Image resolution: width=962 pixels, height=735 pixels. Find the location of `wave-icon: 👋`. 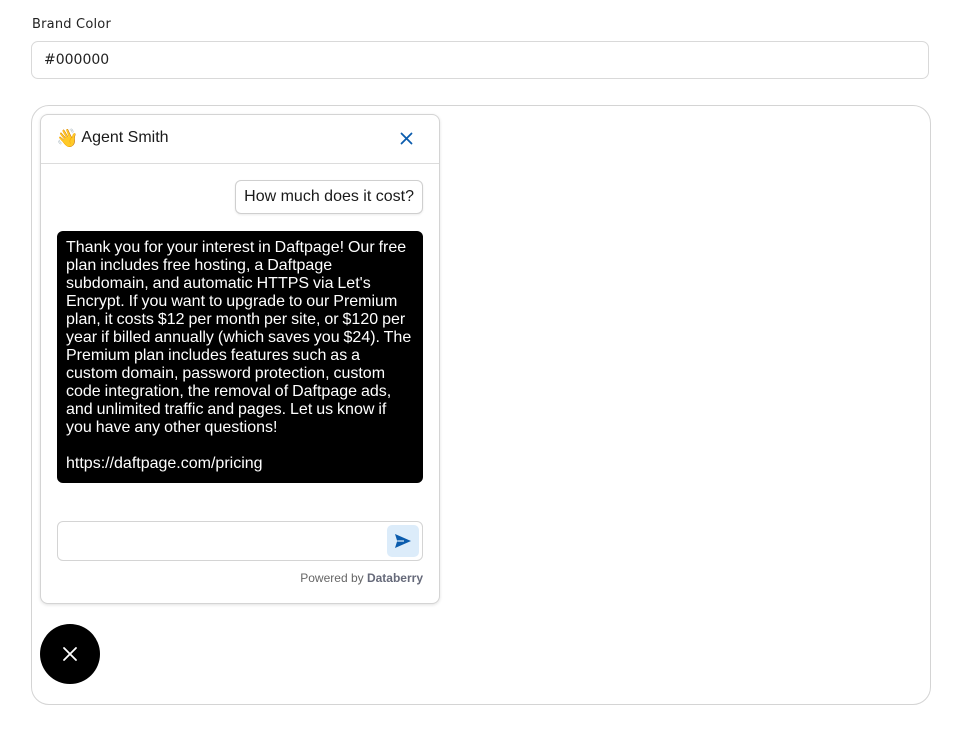

wave-icon: 👋 is located at coordinates (67, 138).